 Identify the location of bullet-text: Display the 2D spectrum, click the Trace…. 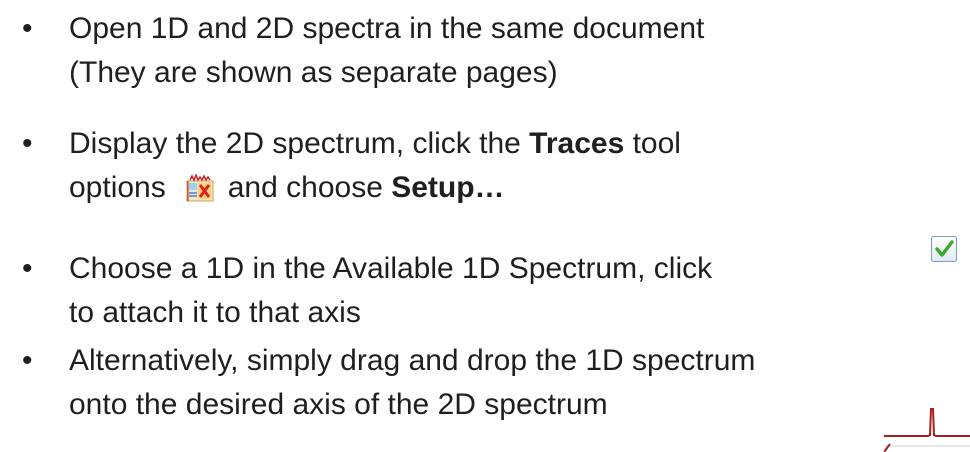
(375, 166).